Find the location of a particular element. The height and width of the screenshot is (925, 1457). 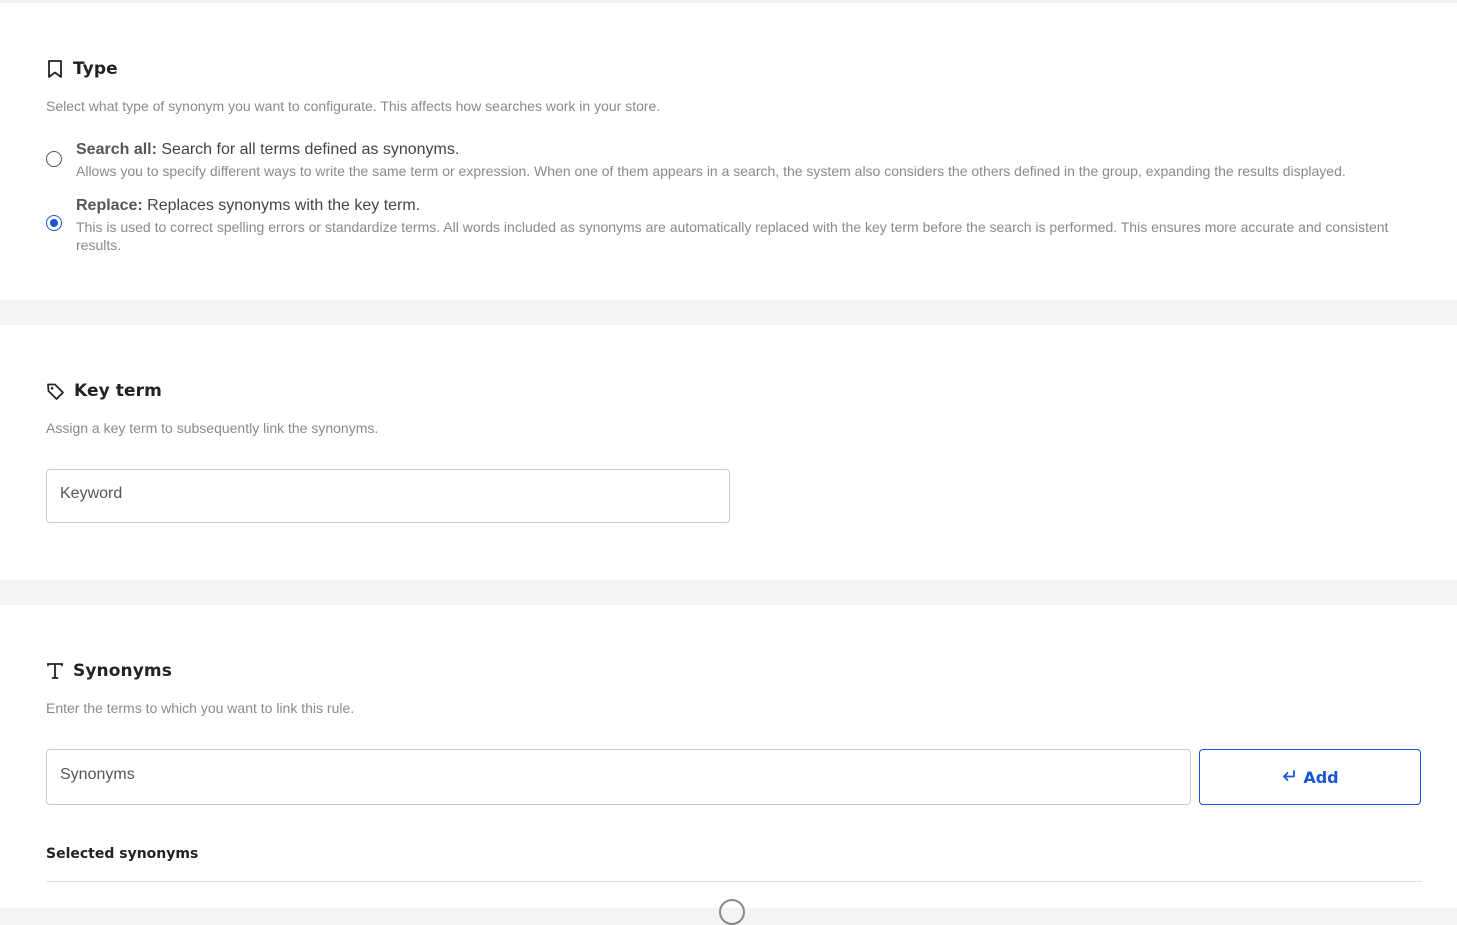

text-icon is located at coordinates (55, 671).